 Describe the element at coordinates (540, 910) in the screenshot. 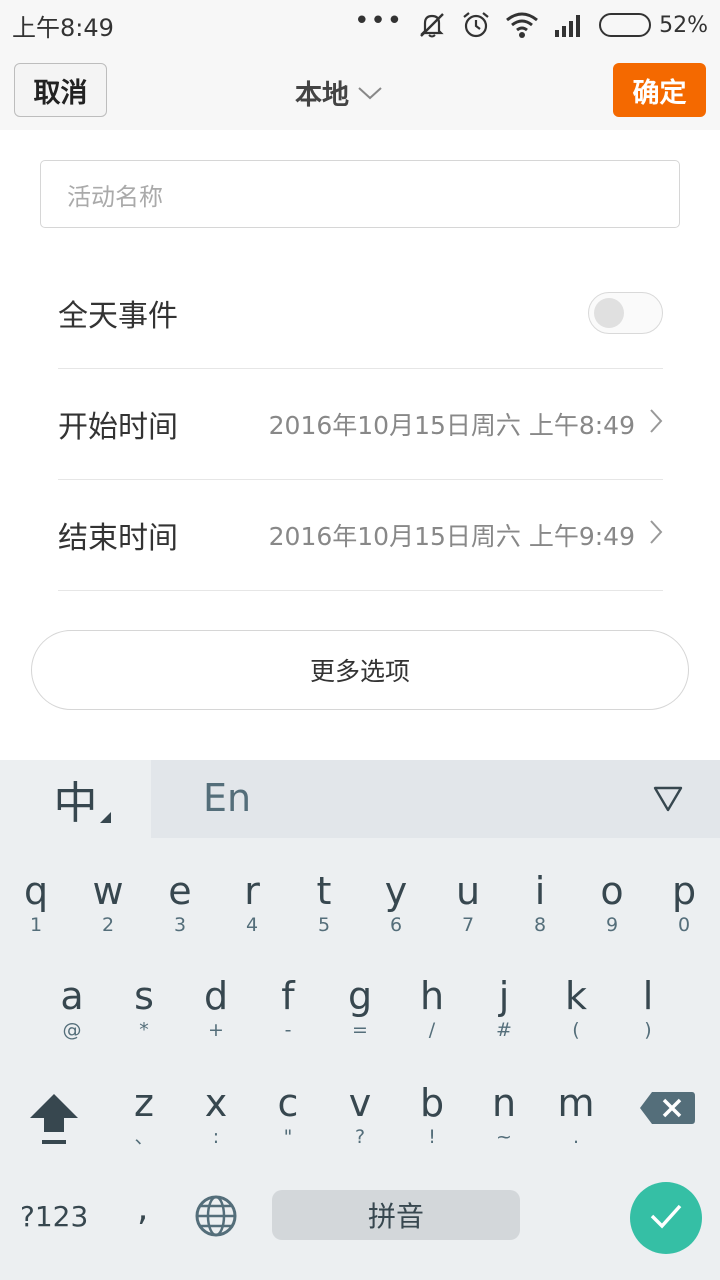

I see `key-i: i8` at that location.